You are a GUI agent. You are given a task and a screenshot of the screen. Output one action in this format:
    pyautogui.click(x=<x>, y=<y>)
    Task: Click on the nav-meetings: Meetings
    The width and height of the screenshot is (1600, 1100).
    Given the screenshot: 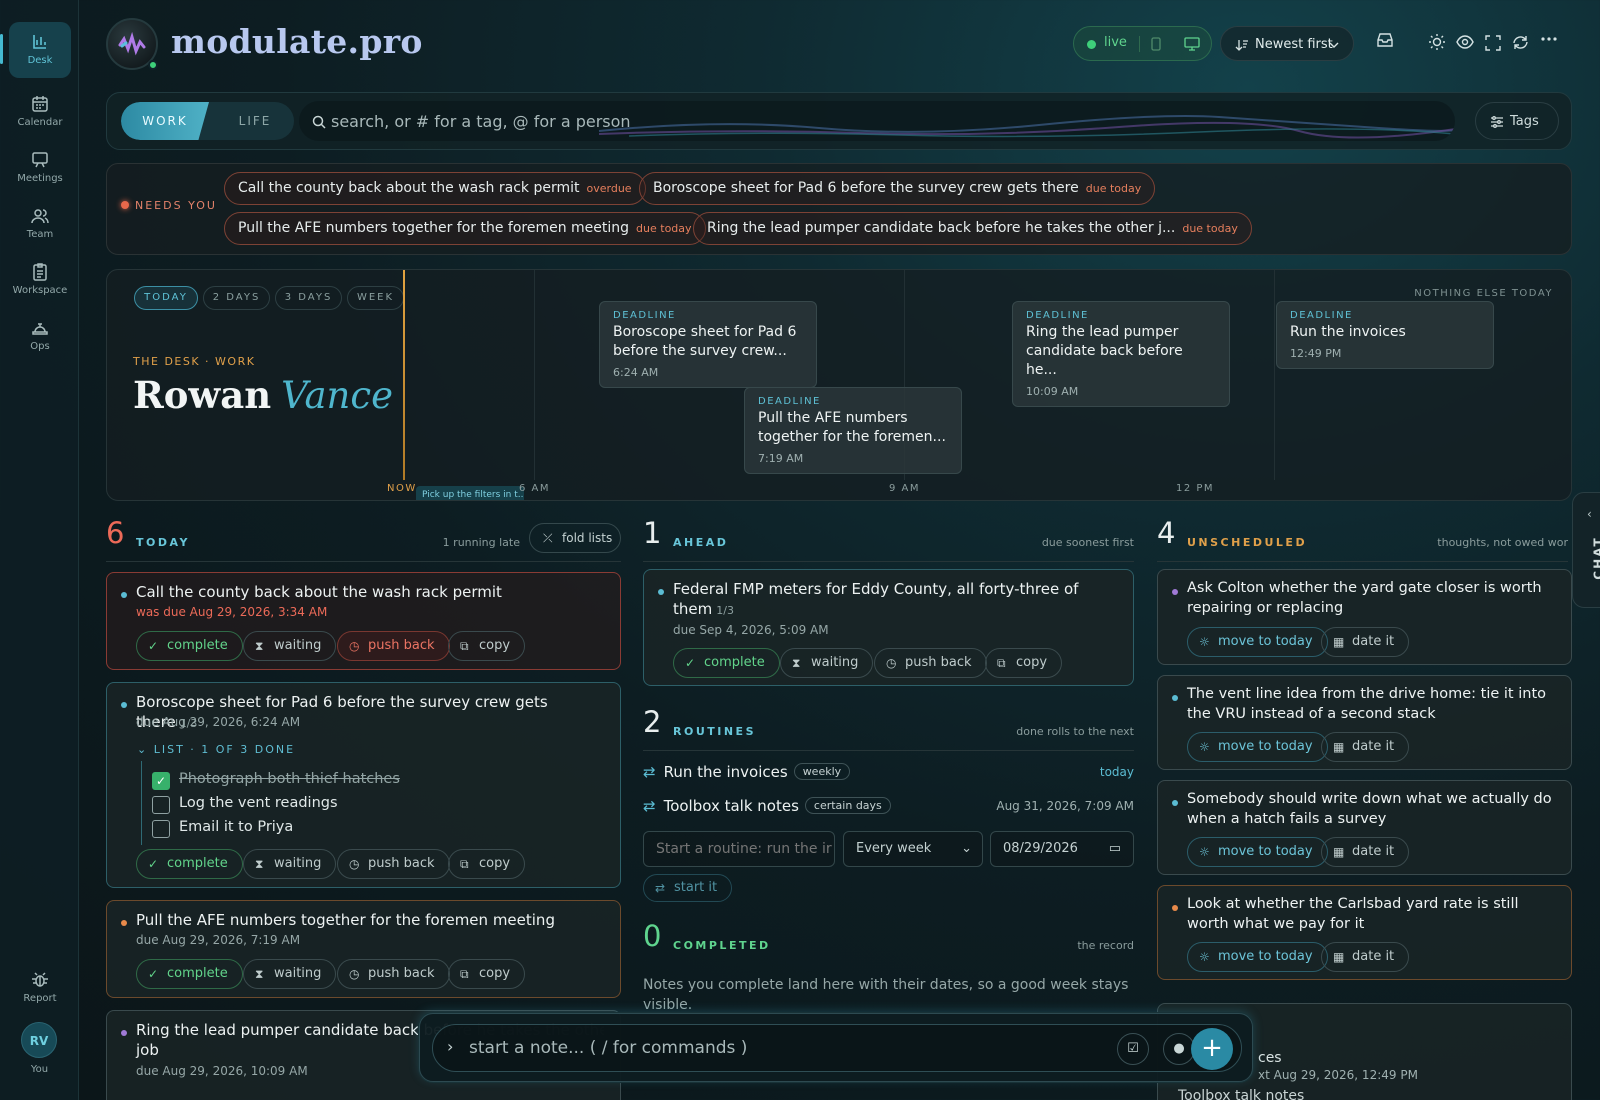 What is the action you would take?
    pyautogui.click(x=40, y=168)
    